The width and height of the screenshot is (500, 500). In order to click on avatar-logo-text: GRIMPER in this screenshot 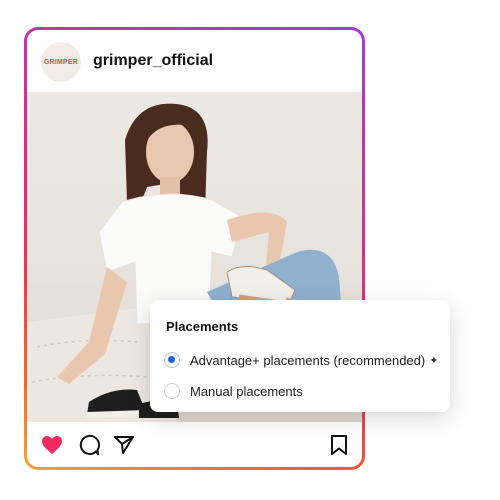, I will do `click(61, 62)`.